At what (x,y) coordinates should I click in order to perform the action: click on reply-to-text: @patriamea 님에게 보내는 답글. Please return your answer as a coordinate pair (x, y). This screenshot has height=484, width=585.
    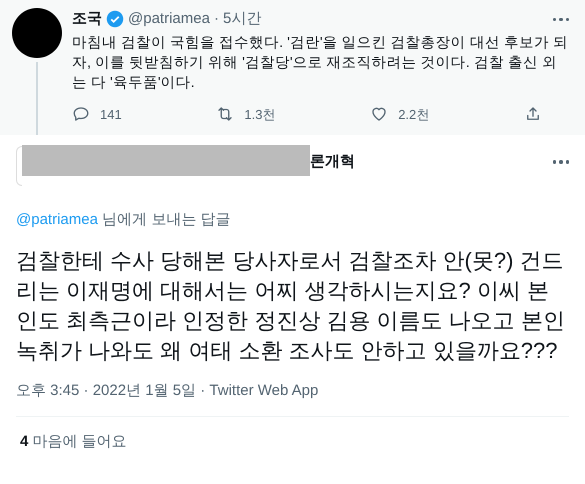
    Looking at the image, I should click on (124, 220).